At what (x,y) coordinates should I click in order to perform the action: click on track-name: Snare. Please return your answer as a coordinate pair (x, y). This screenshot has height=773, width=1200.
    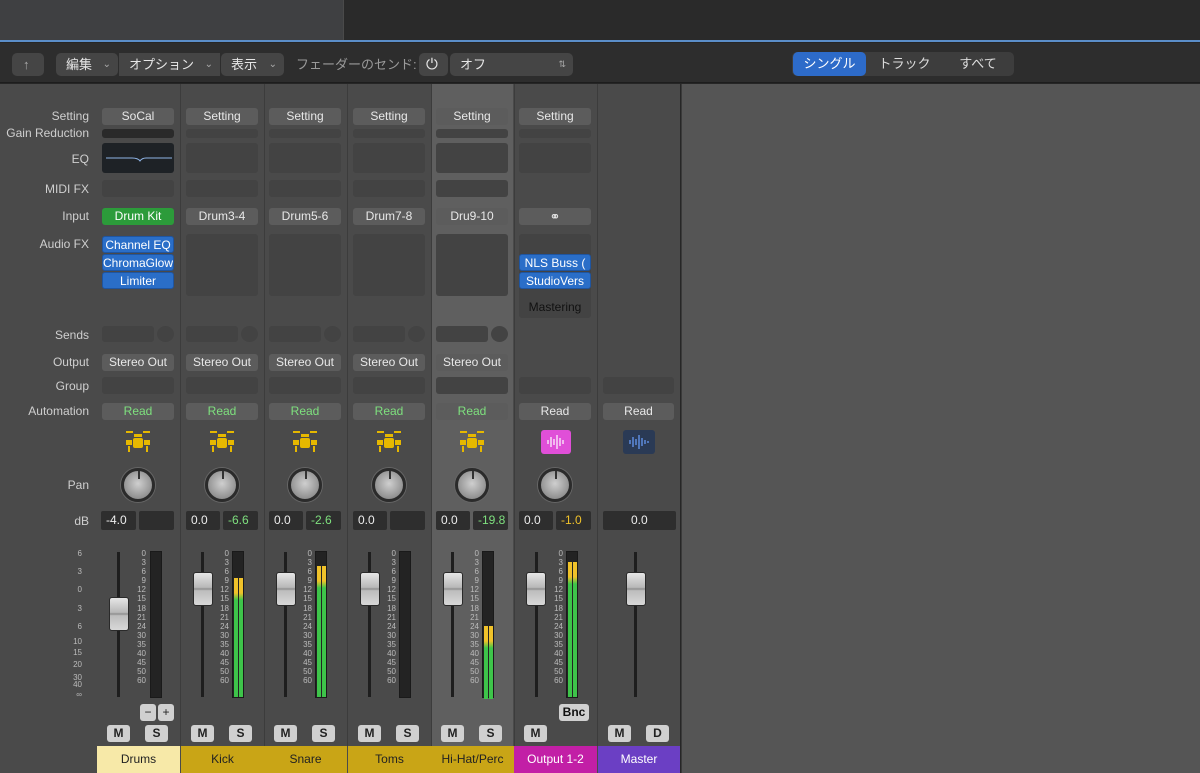
    Looking at the image, I should click on (305, 759).